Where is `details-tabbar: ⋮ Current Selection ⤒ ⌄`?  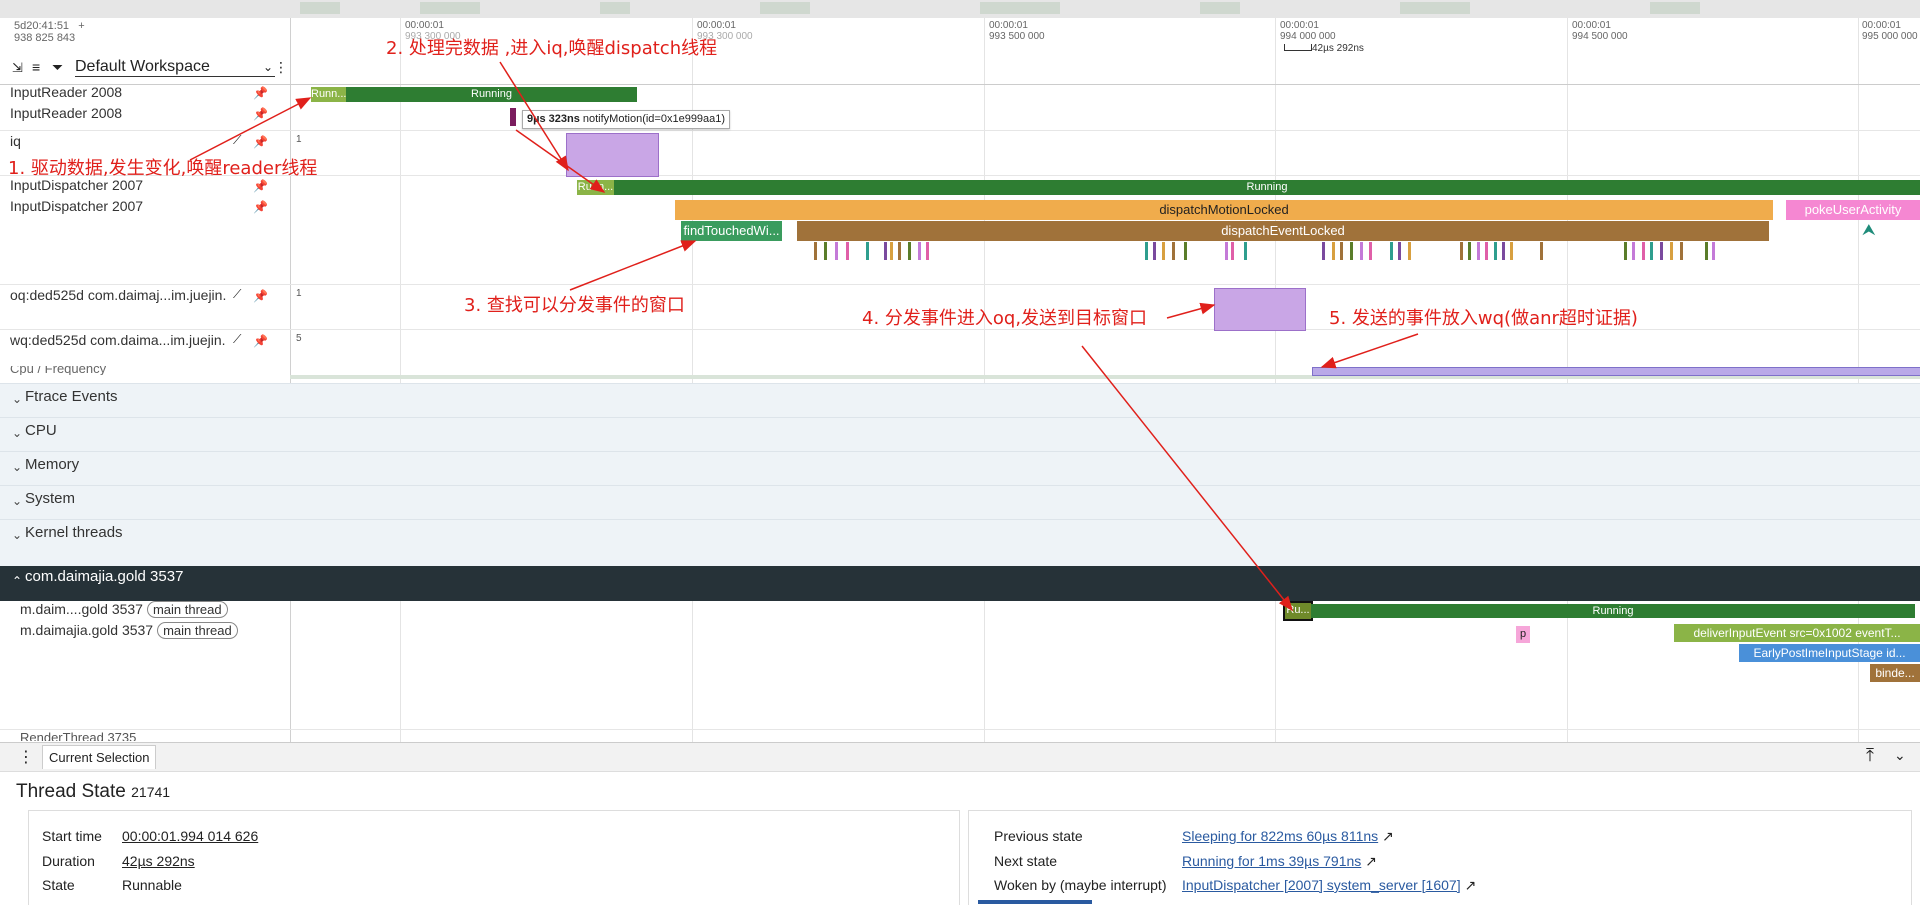 details-tabbar: ⋮ Current Selection ⤒ ⌄ is located at coordinates (960, 757).